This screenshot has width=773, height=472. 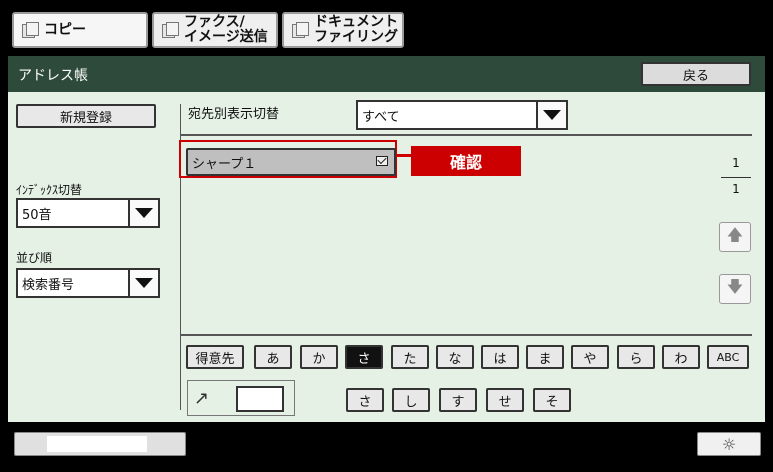 I want to click on index-key-ta: た, so click(x=410, y=357).